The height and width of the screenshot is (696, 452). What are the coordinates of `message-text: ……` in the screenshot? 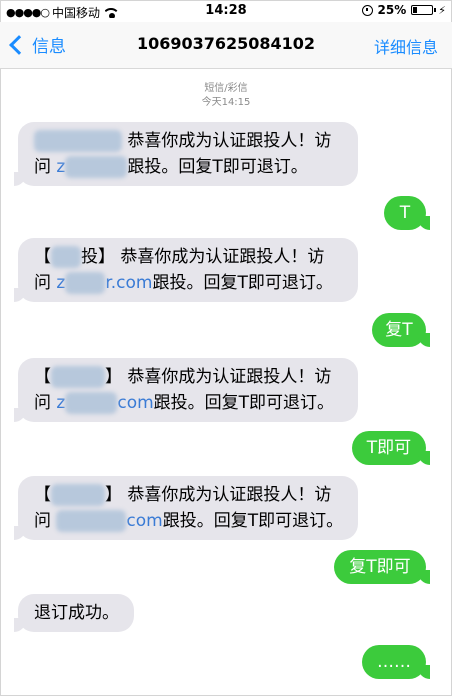 It's located at (394, 662).